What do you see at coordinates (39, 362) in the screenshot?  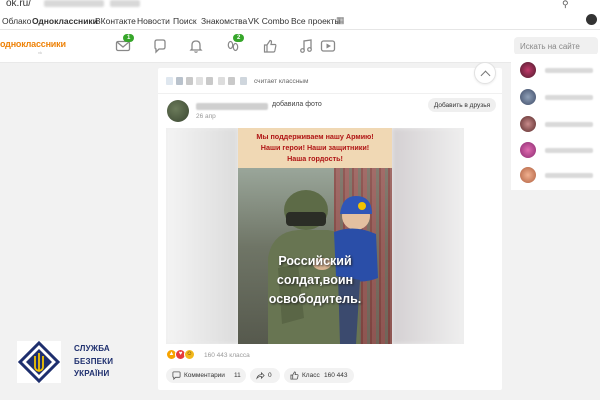 I see `sbu-emblem-icon` at bounding box center [39, 362].